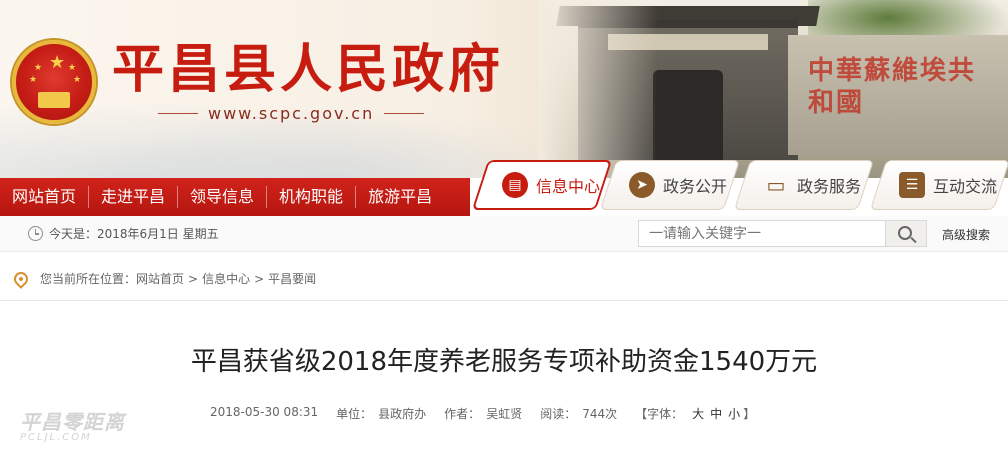 This screenshot has height=452, width=1008. I want to click on tab-label: 政务公开, so click(695, 186).